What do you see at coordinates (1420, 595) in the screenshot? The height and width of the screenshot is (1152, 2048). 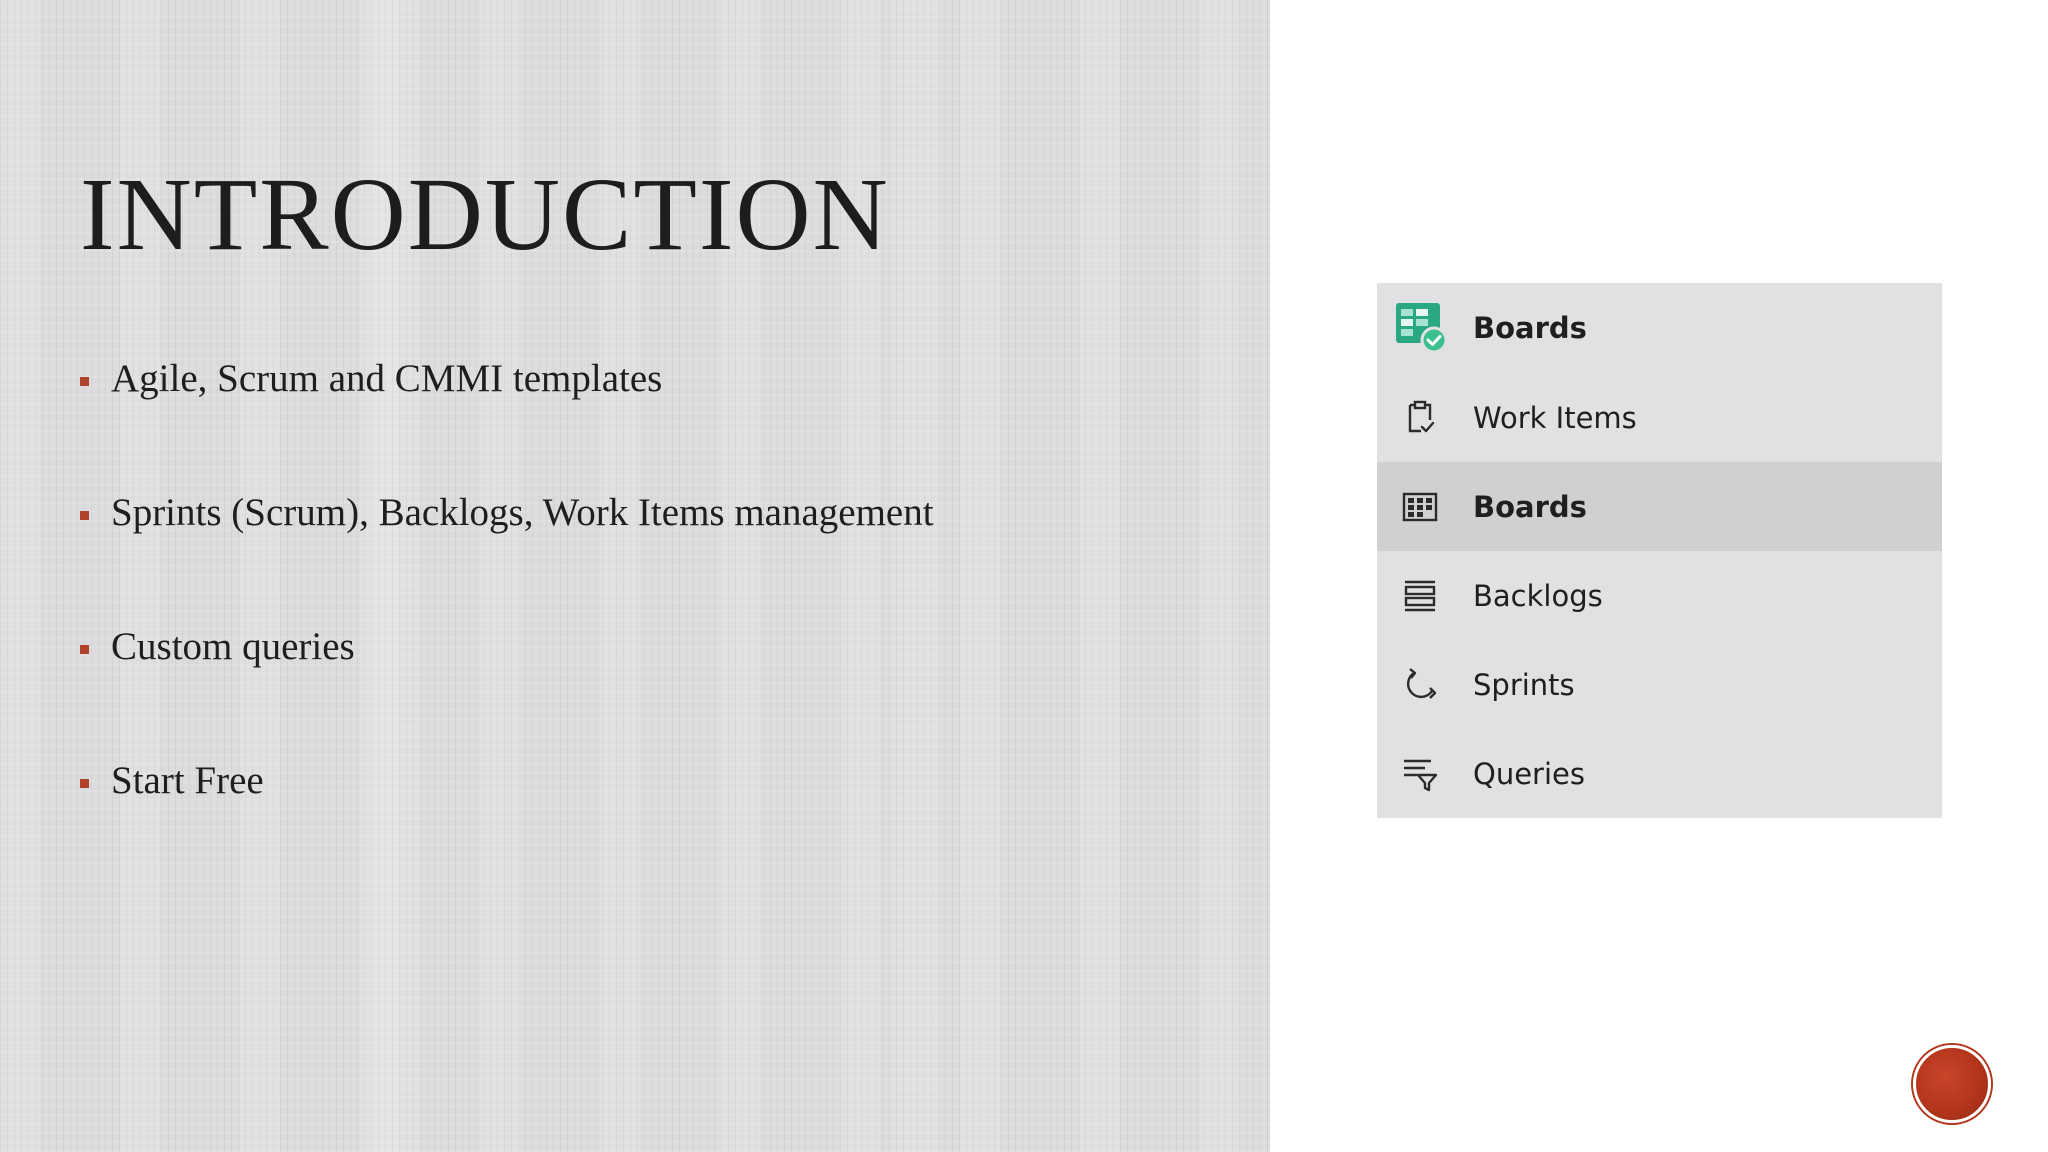 I see `backlogs-icon` at bounding box center [1420, 595].